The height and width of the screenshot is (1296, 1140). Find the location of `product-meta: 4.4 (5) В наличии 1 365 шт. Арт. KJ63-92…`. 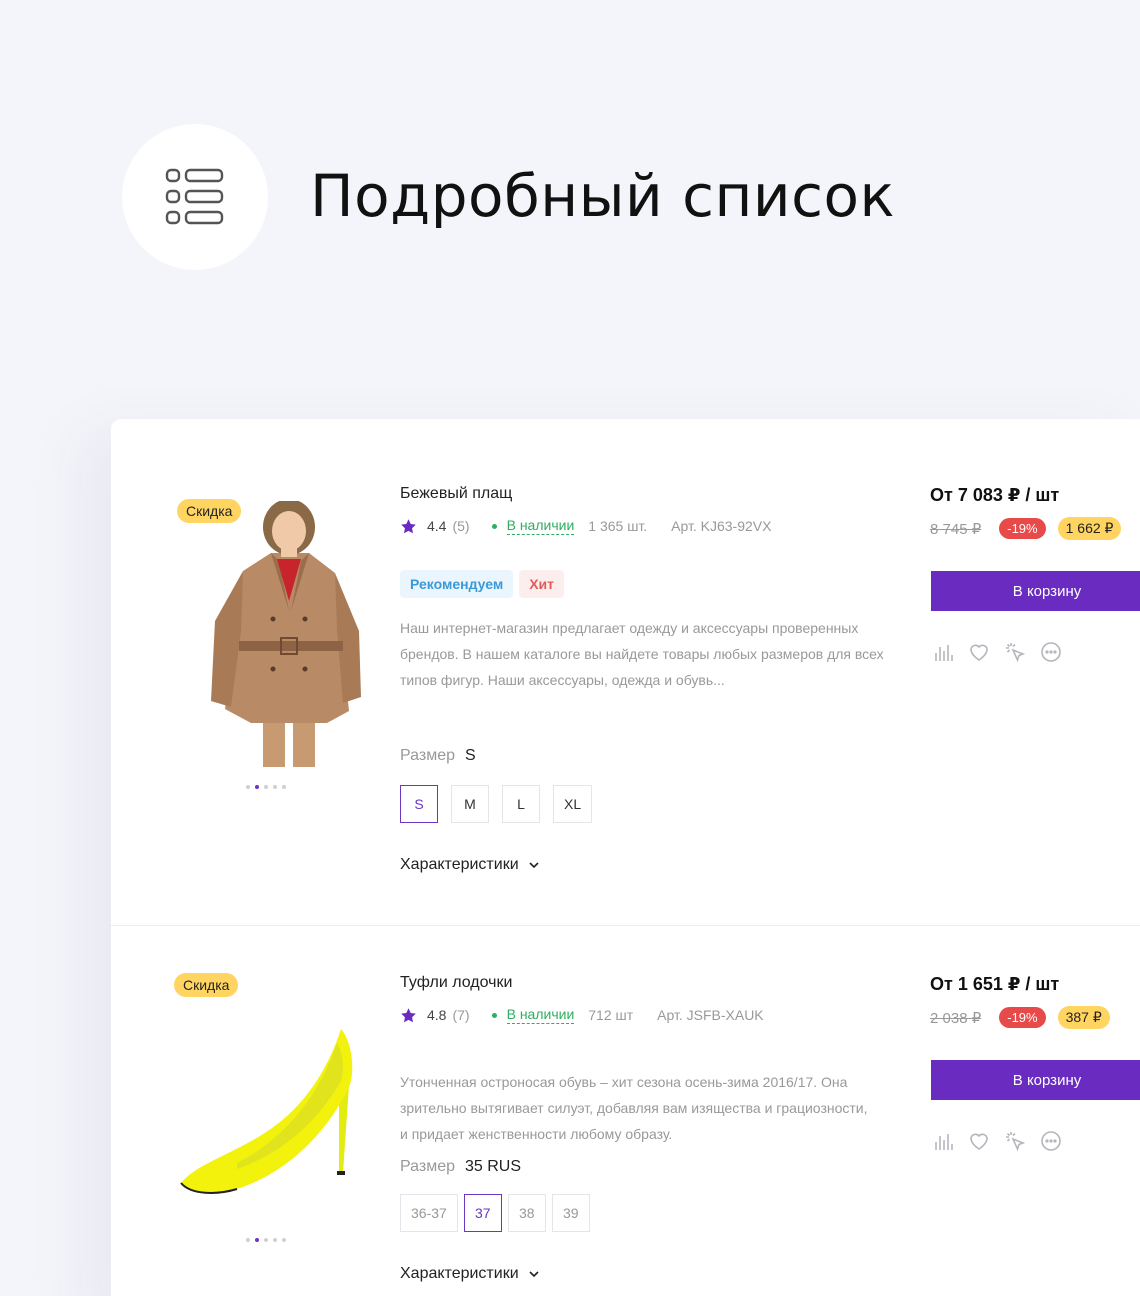

product-meta: 4.4 (5) В наличии 1 365 шт. Арт. KJ63-92… is located at coordinates (585, 526).